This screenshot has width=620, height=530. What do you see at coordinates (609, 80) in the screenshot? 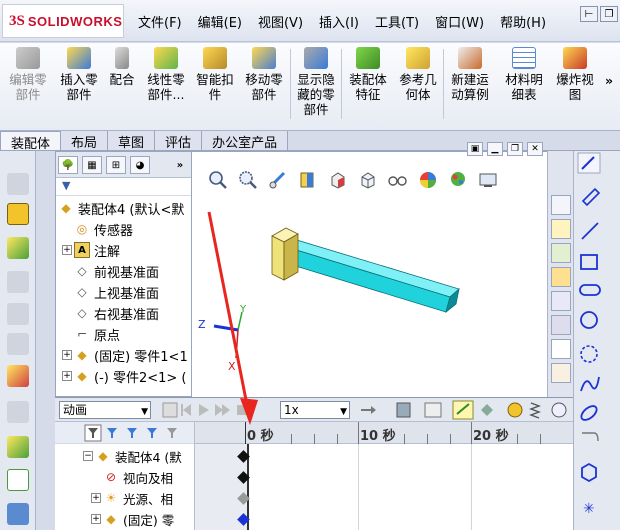
I see `ribbon-more-button: »` at bounding box center [609, 80].